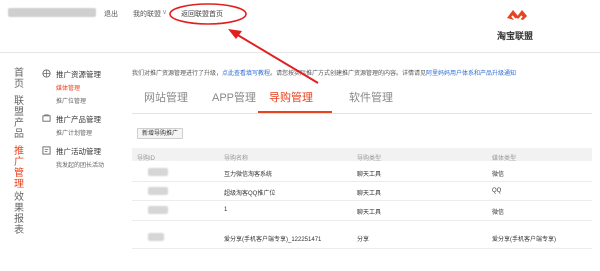 This screenshot has height=271, width=600. I want to click on nav-union-products: 联盟产品, so click(20, 118).